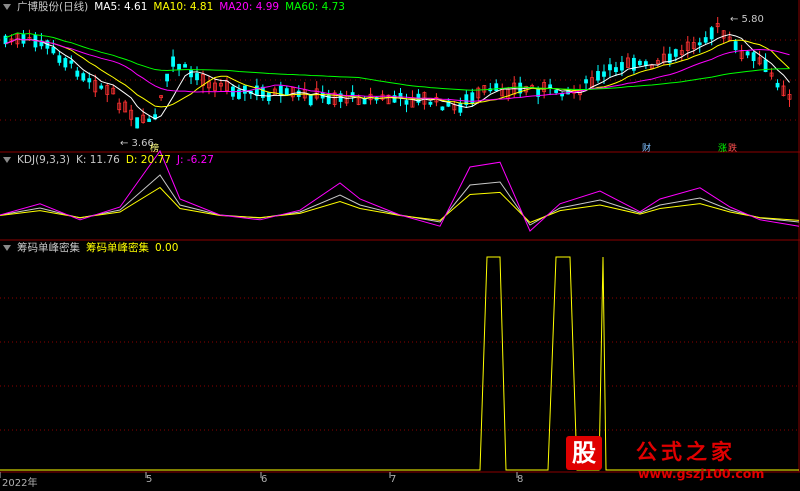  Describe the element at coordinates (249, 7) in the screenshot. I see `ma20-label: MA20: 4.99` at that location.